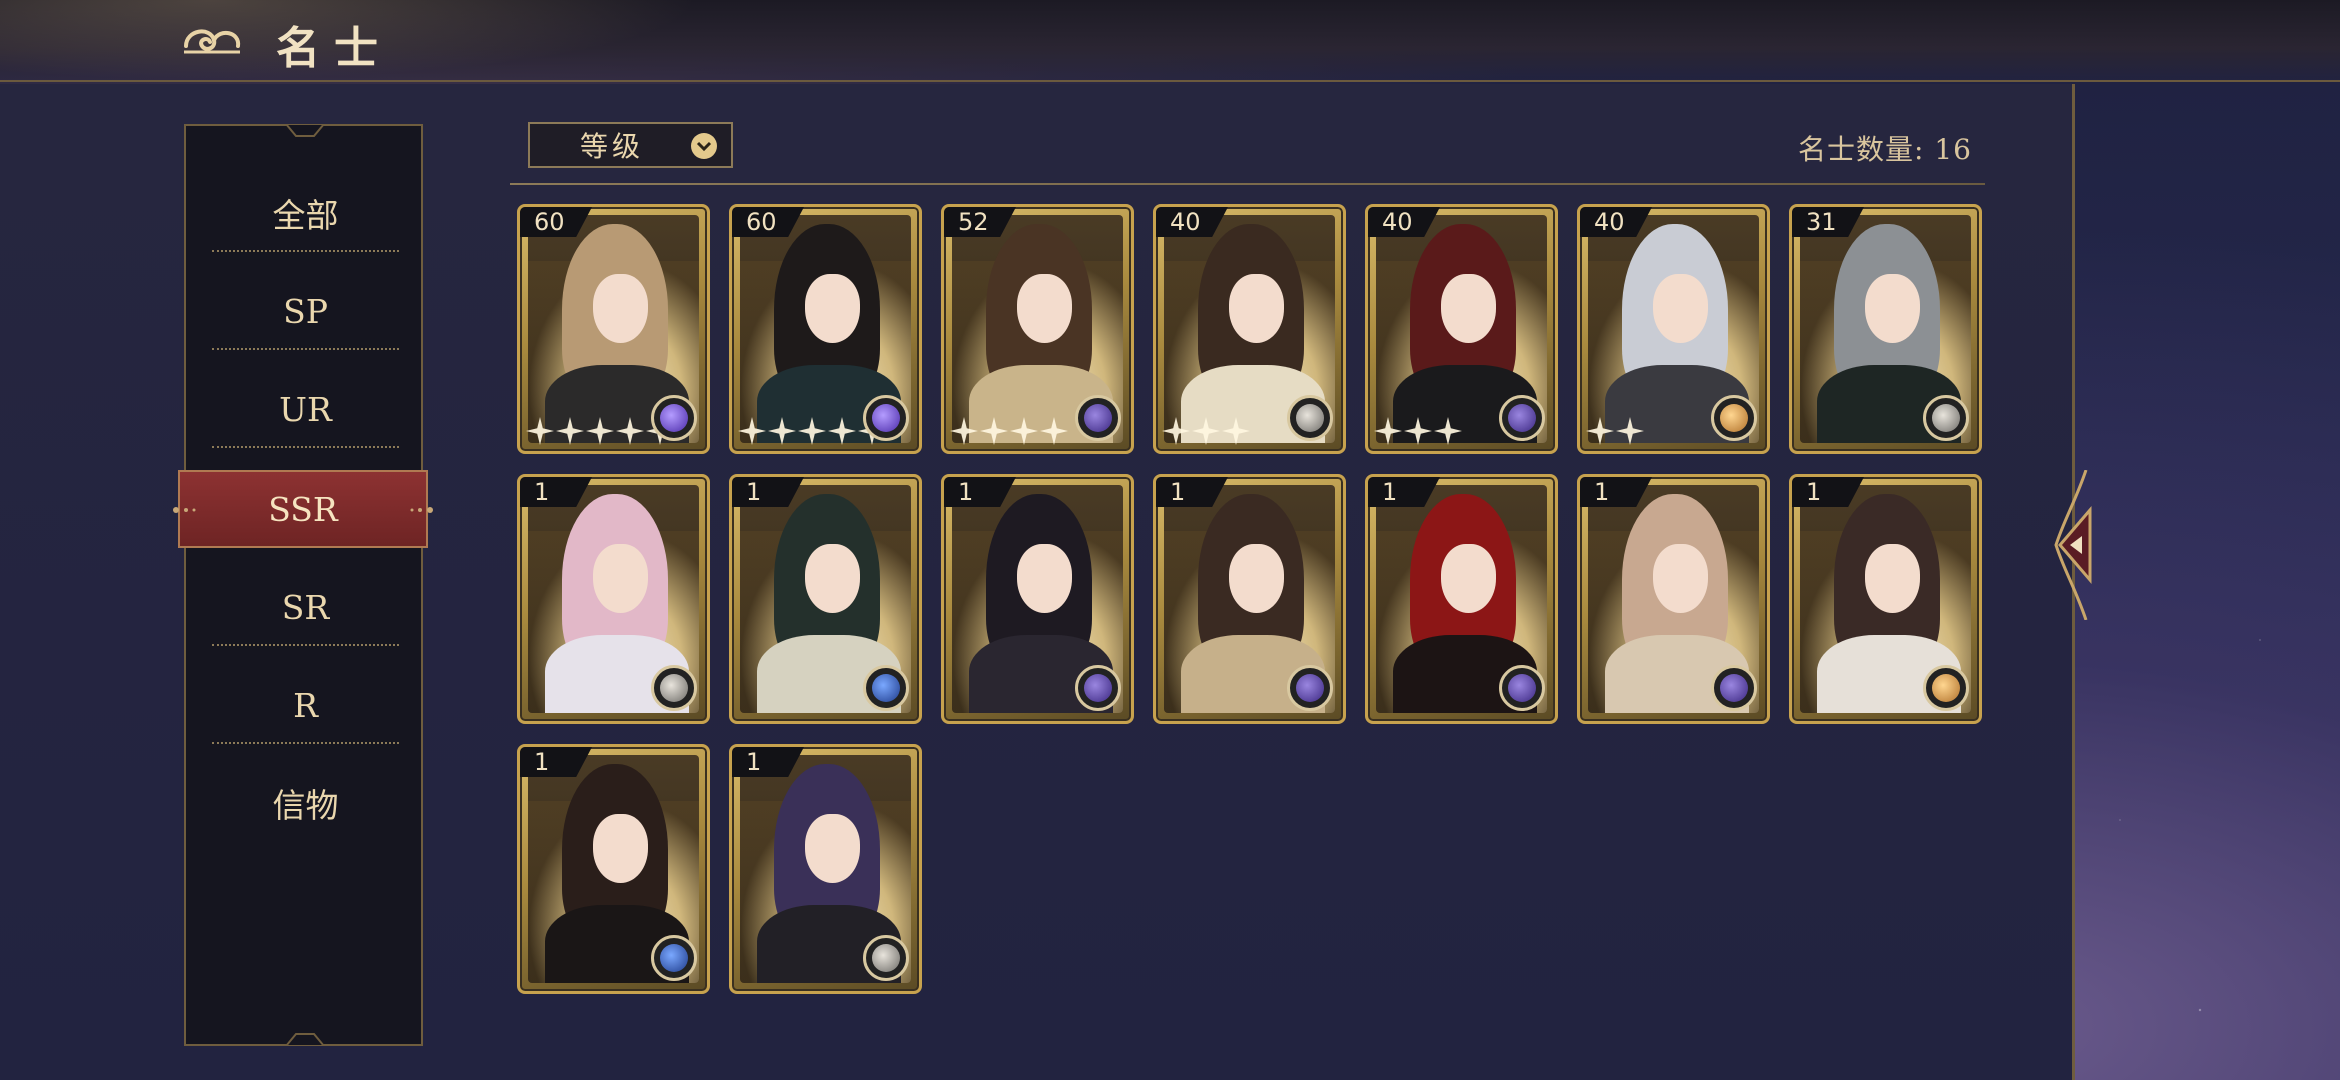 The height and width of the screenshot is (1080, 2340). Describe the element at coordinates (305, 607) in the screenshot. I see `tab-sr: SR` at that location.